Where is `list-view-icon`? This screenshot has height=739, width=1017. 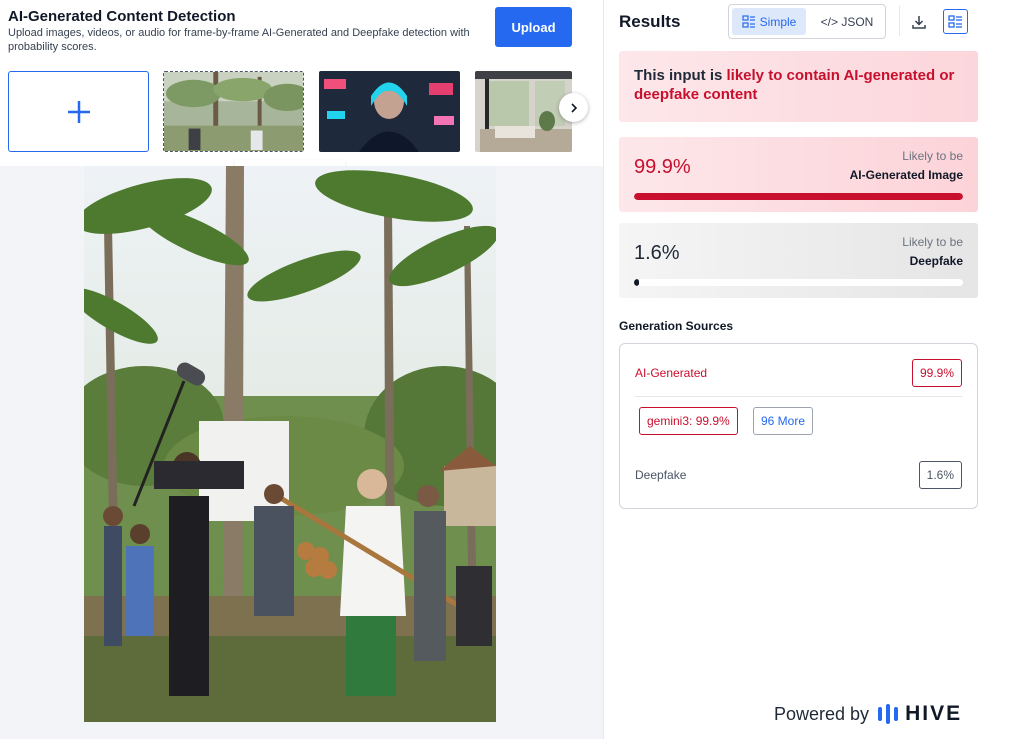 list-view-icon is located at coordinates (955, 21).